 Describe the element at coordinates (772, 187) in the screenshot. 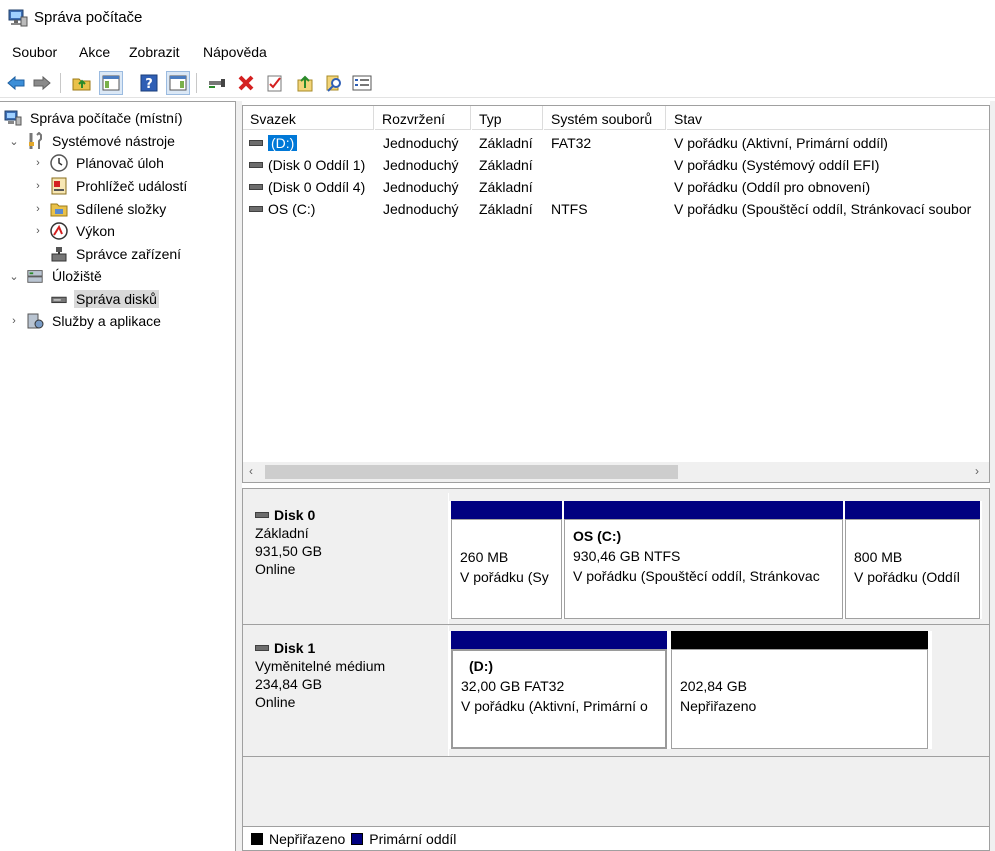

I see `status-cell: V pořádku (Oddíl pro obnovení)` at that location.